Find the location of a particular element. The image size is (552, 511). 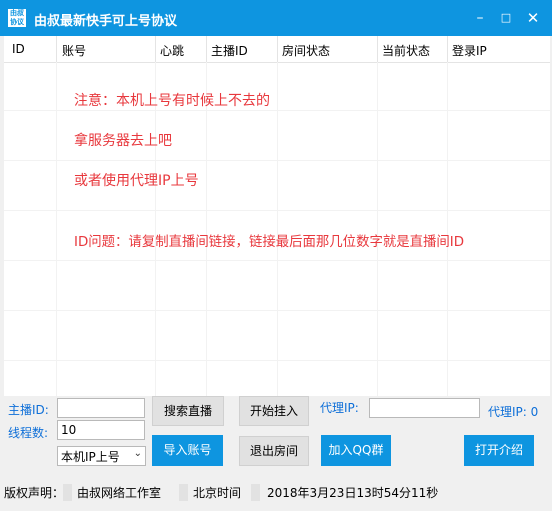

studio-name: 由叔网络工作室 is located at coordinates (119, 493).